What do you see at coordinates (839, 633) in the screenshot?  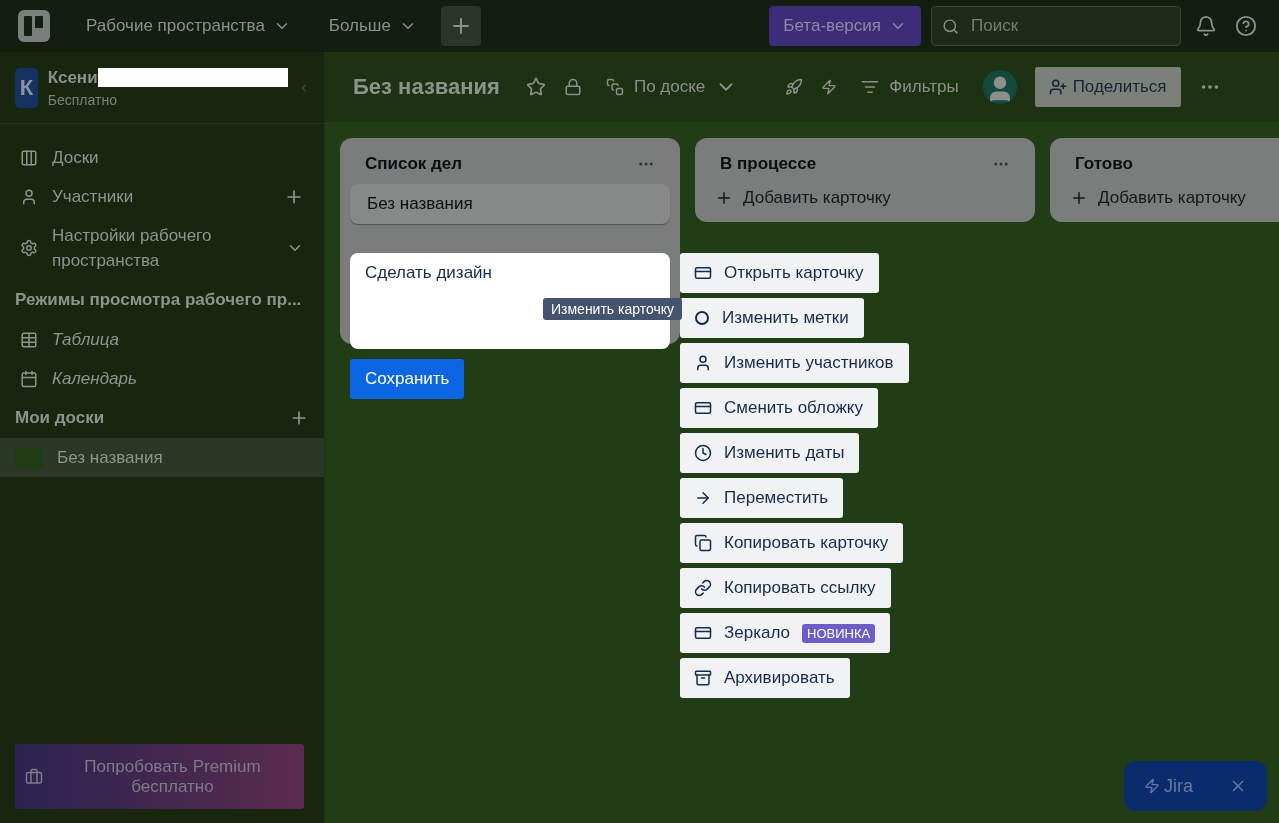 I see `new-badge: НОВИНКА` at bounding box center [839, 633].